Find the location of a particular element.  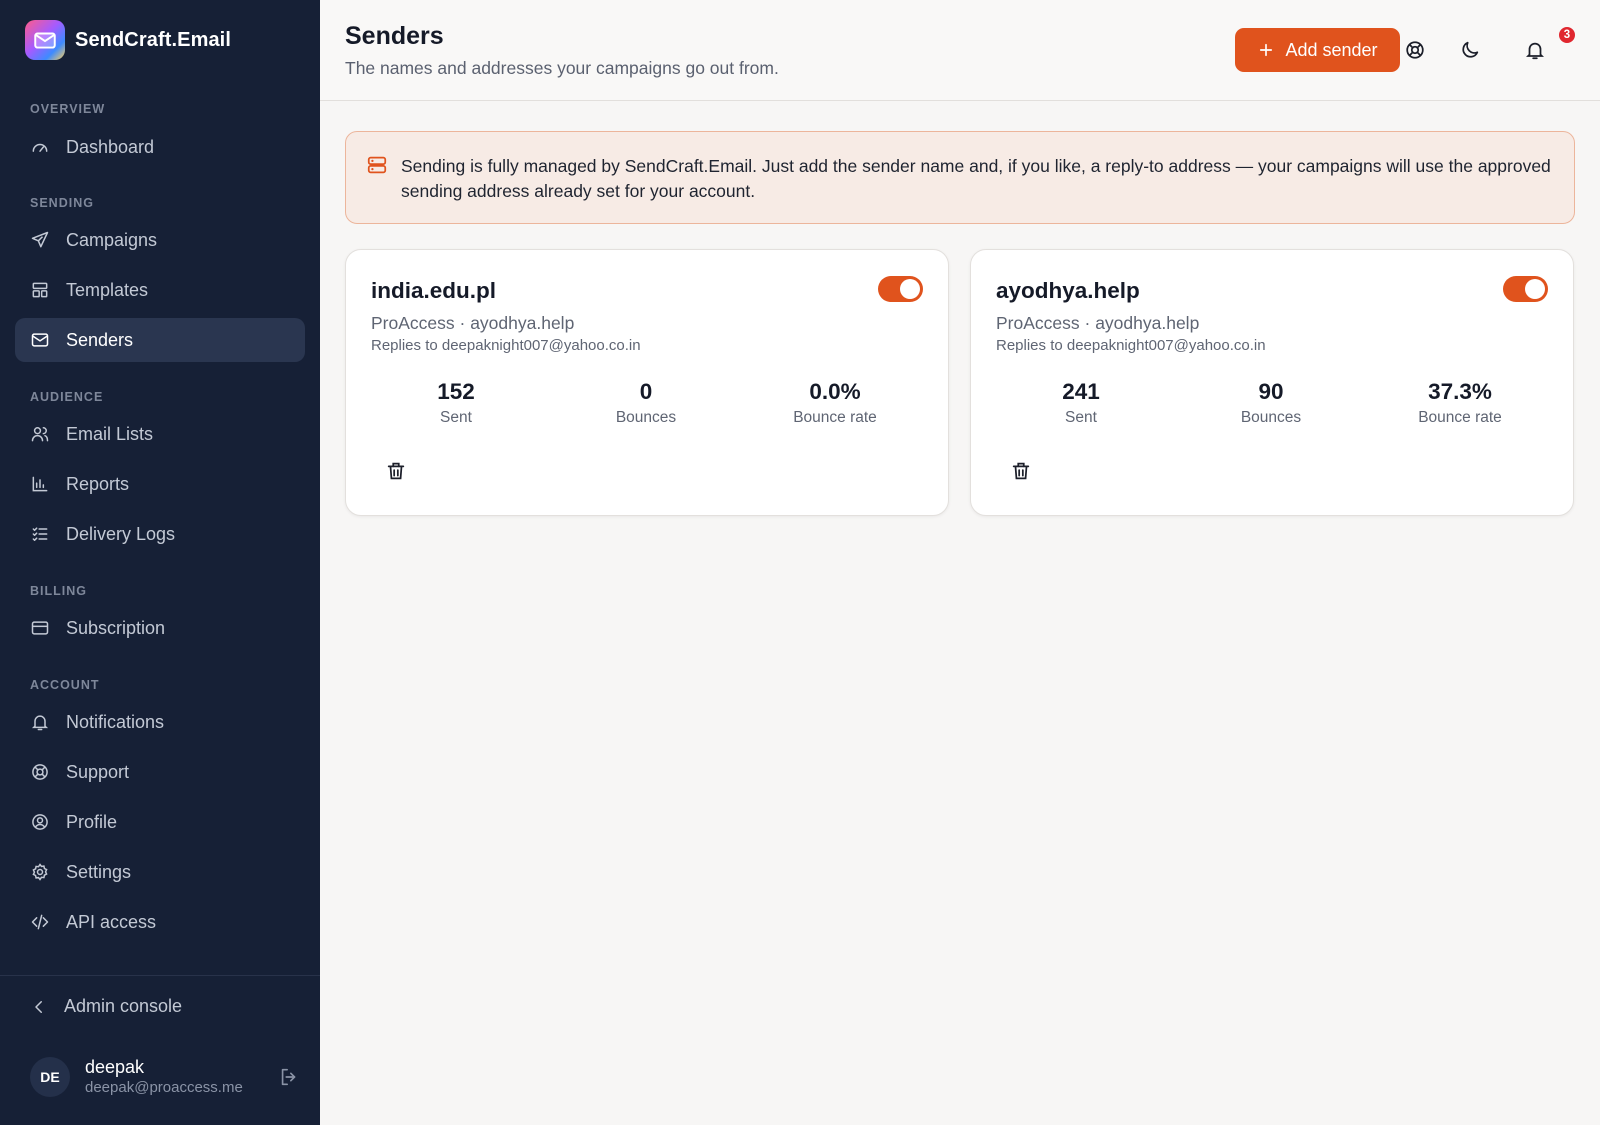

user-circle-icon is located at coordinates (40, 822).